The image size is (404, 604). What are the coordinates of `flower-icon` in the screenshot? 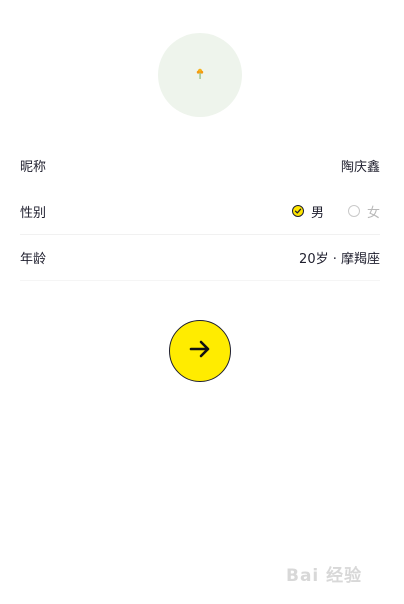 It's located at (200, 75).